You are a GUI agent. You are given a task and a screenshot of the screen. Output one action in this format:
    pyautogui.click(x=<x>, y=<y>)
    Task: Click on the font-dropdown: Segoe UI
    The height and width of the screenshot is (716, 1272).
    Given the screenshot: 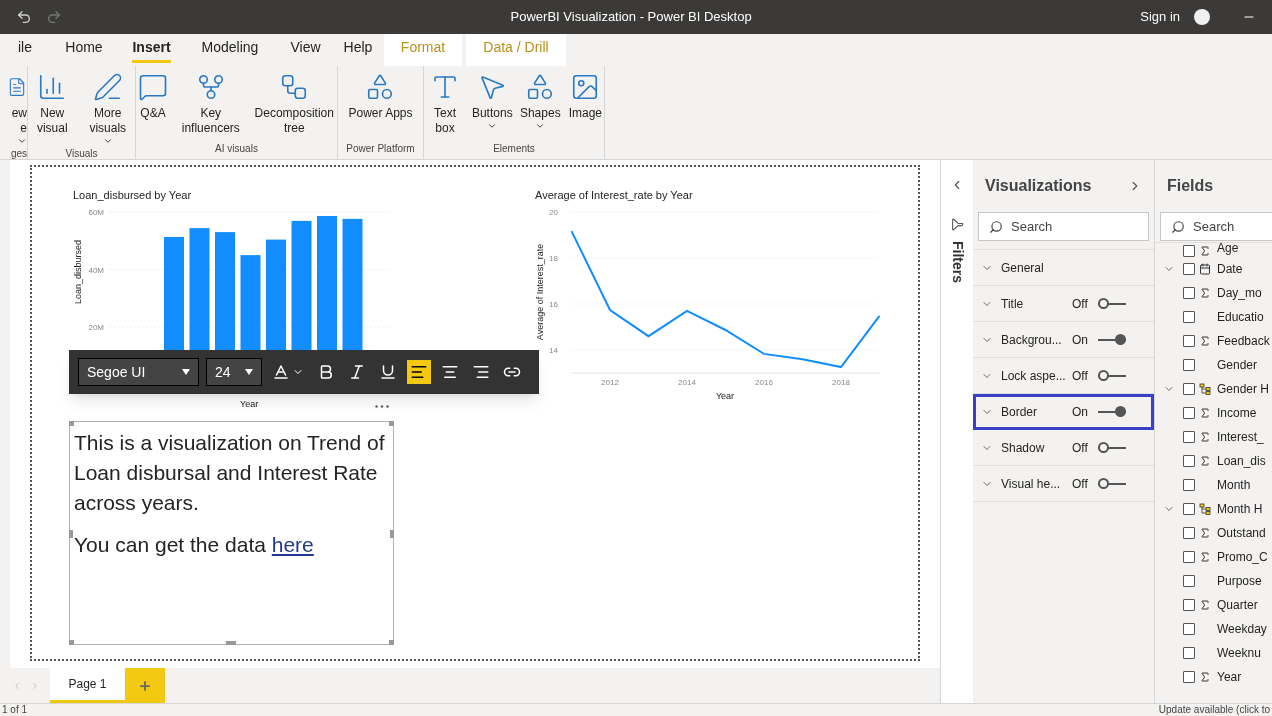 What is the action you would take?
    pyautogui.click(x=138, y=372)
    